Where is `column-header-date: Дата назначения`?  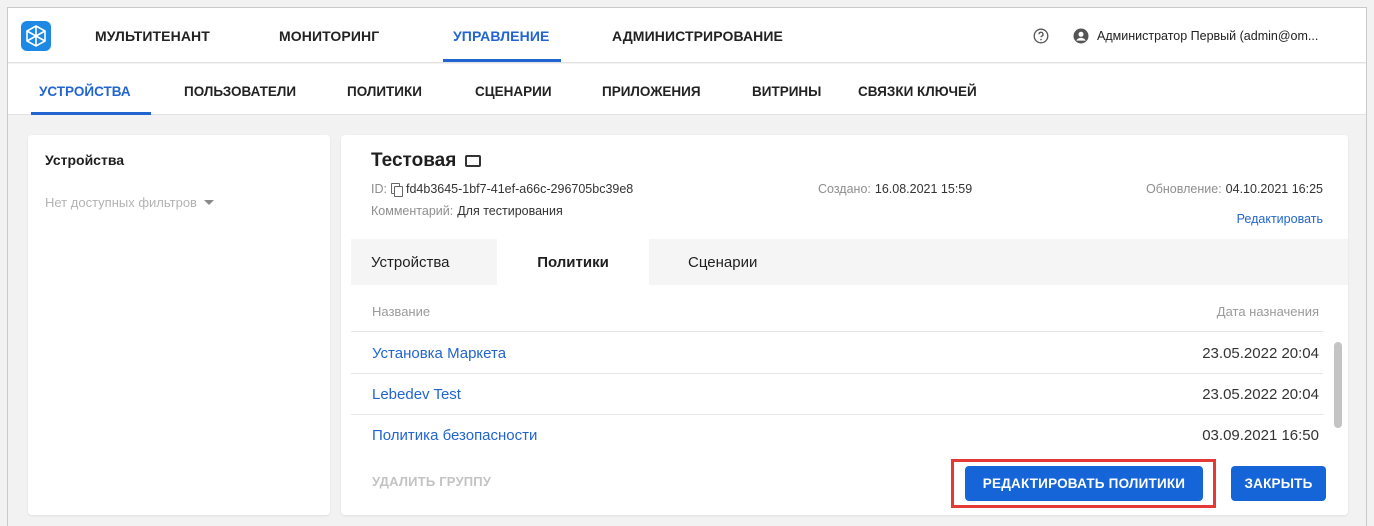 column-header-date: Дата назначения is located at coordinates (1268, 311).